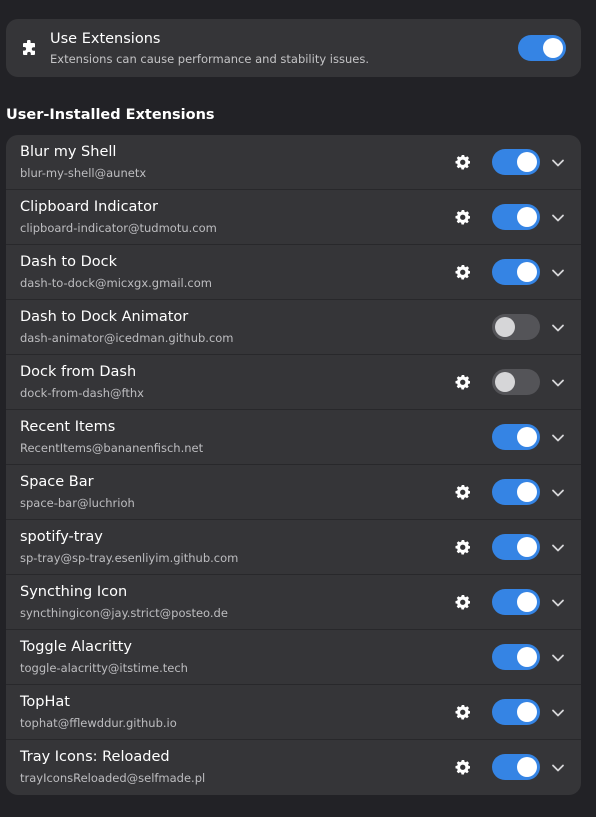  What do you see at coordinates (45, 702) in the screenshot?
I see `extension-name: TopHat` at bounding box center [45, 702].